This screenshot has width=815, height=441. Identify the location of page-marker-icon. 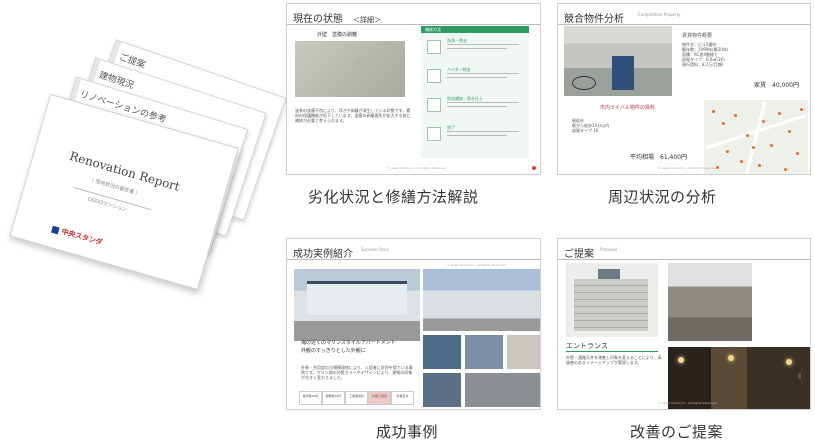
(534, 168).